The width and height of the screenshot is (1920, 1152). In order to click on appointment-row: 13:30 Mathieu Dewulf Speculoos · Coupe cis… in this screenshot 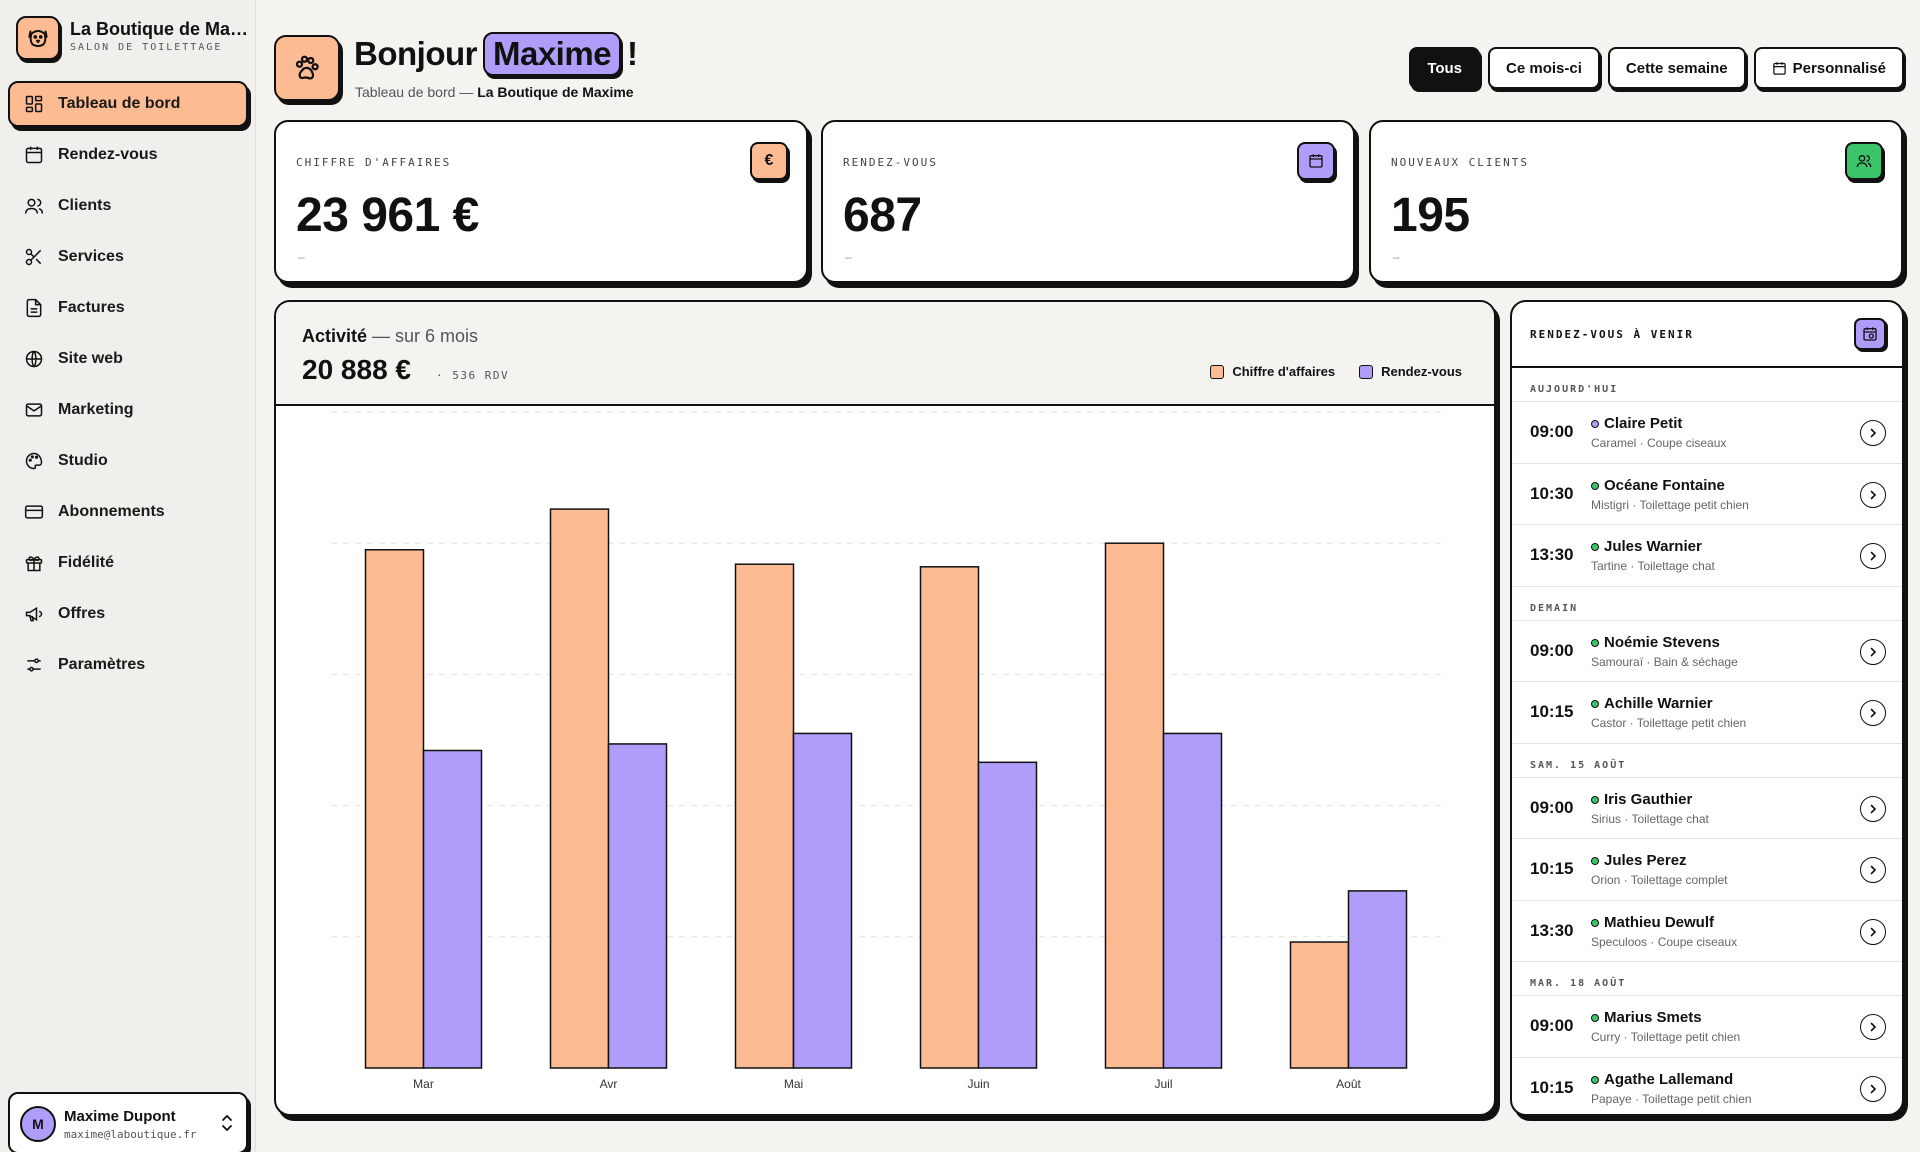, I will do `click(1707, 931)`.